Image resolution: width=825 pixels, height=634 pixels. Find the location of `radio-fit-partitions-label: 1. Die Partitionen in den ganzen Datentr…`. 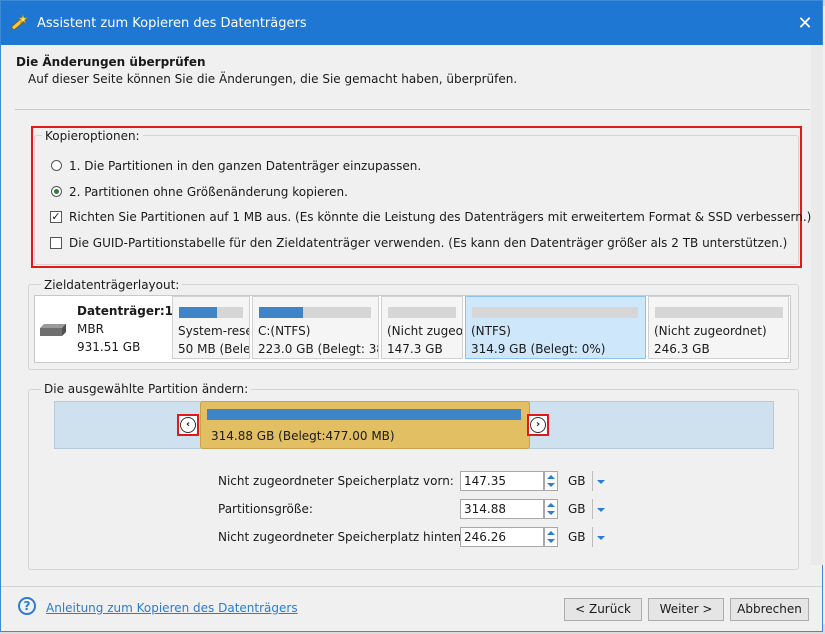

radio-fit-partitions-label: 1. Die Partitionen in den ganzen Datentr… is located at coordinates (245, 166).